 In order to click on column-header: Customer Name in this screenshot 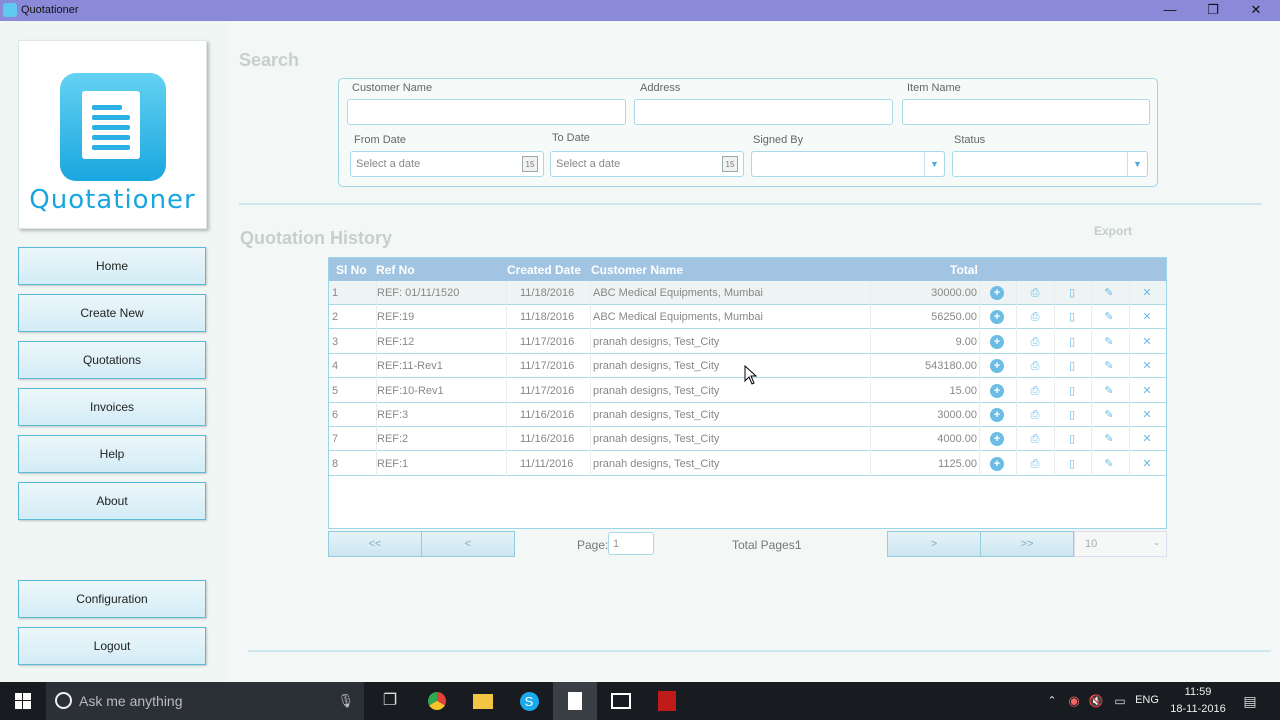, I will do `click(637, 270)`.